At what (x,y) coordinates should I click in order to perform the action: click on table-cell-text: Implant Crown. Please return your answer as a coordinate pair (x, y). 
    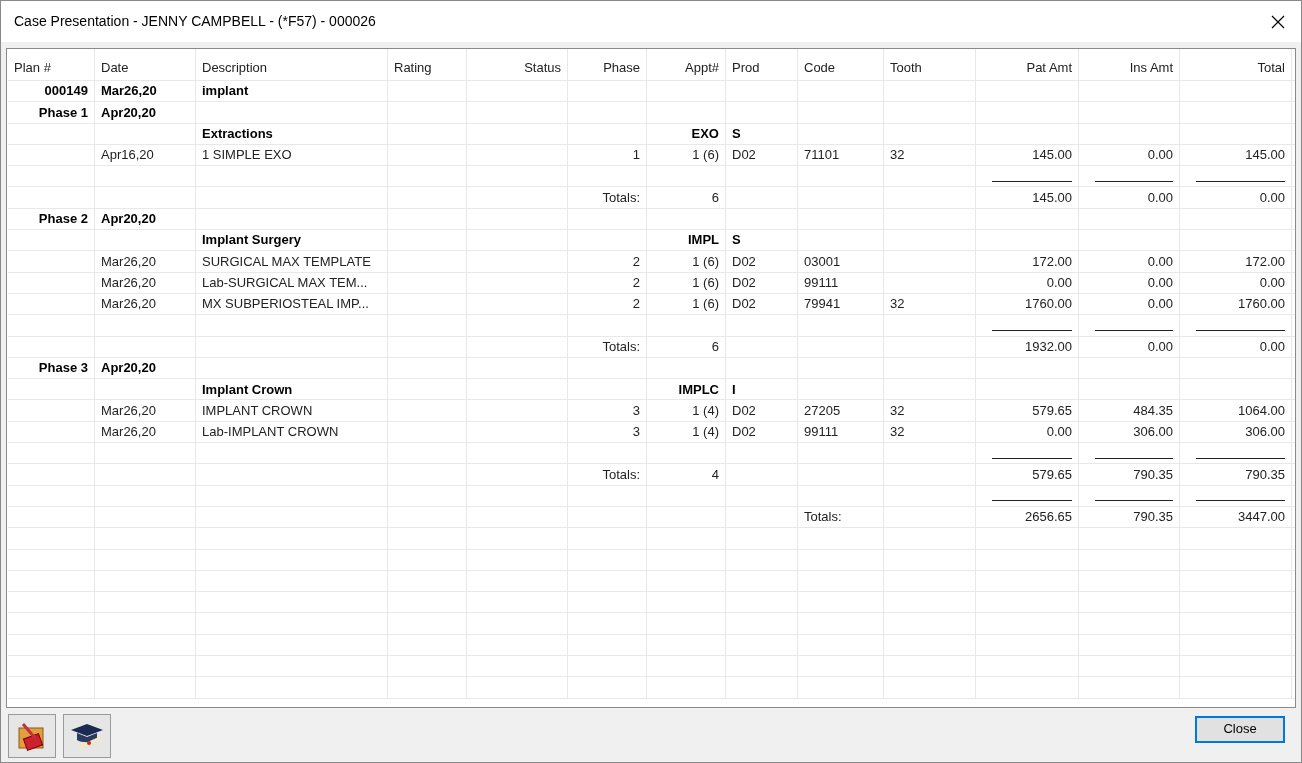
    Looking at the image, I should click on (247, 389).